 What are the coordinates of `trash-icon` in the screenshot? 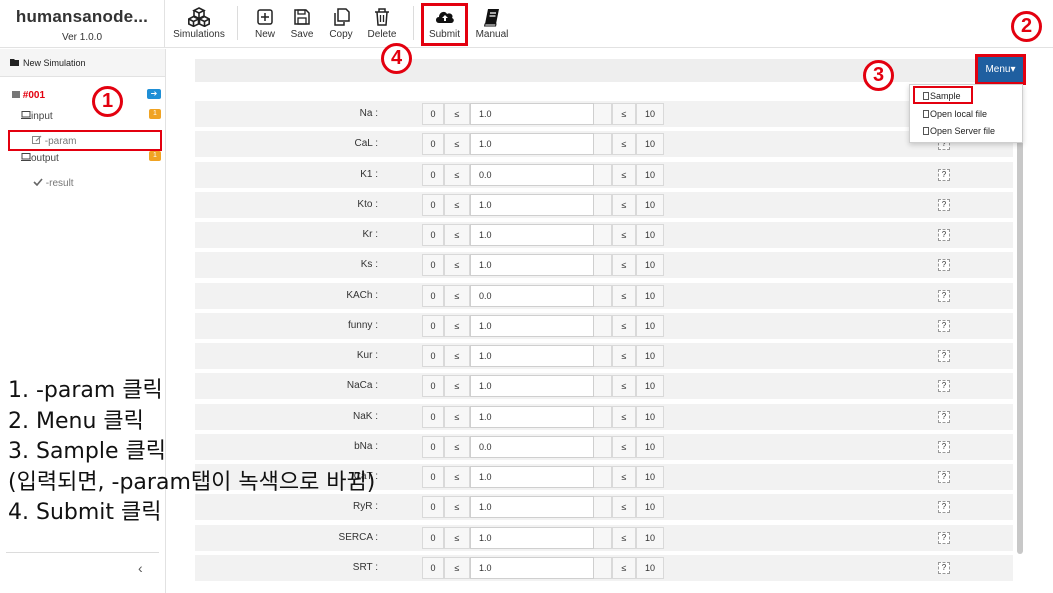 It's located at (382, 17).